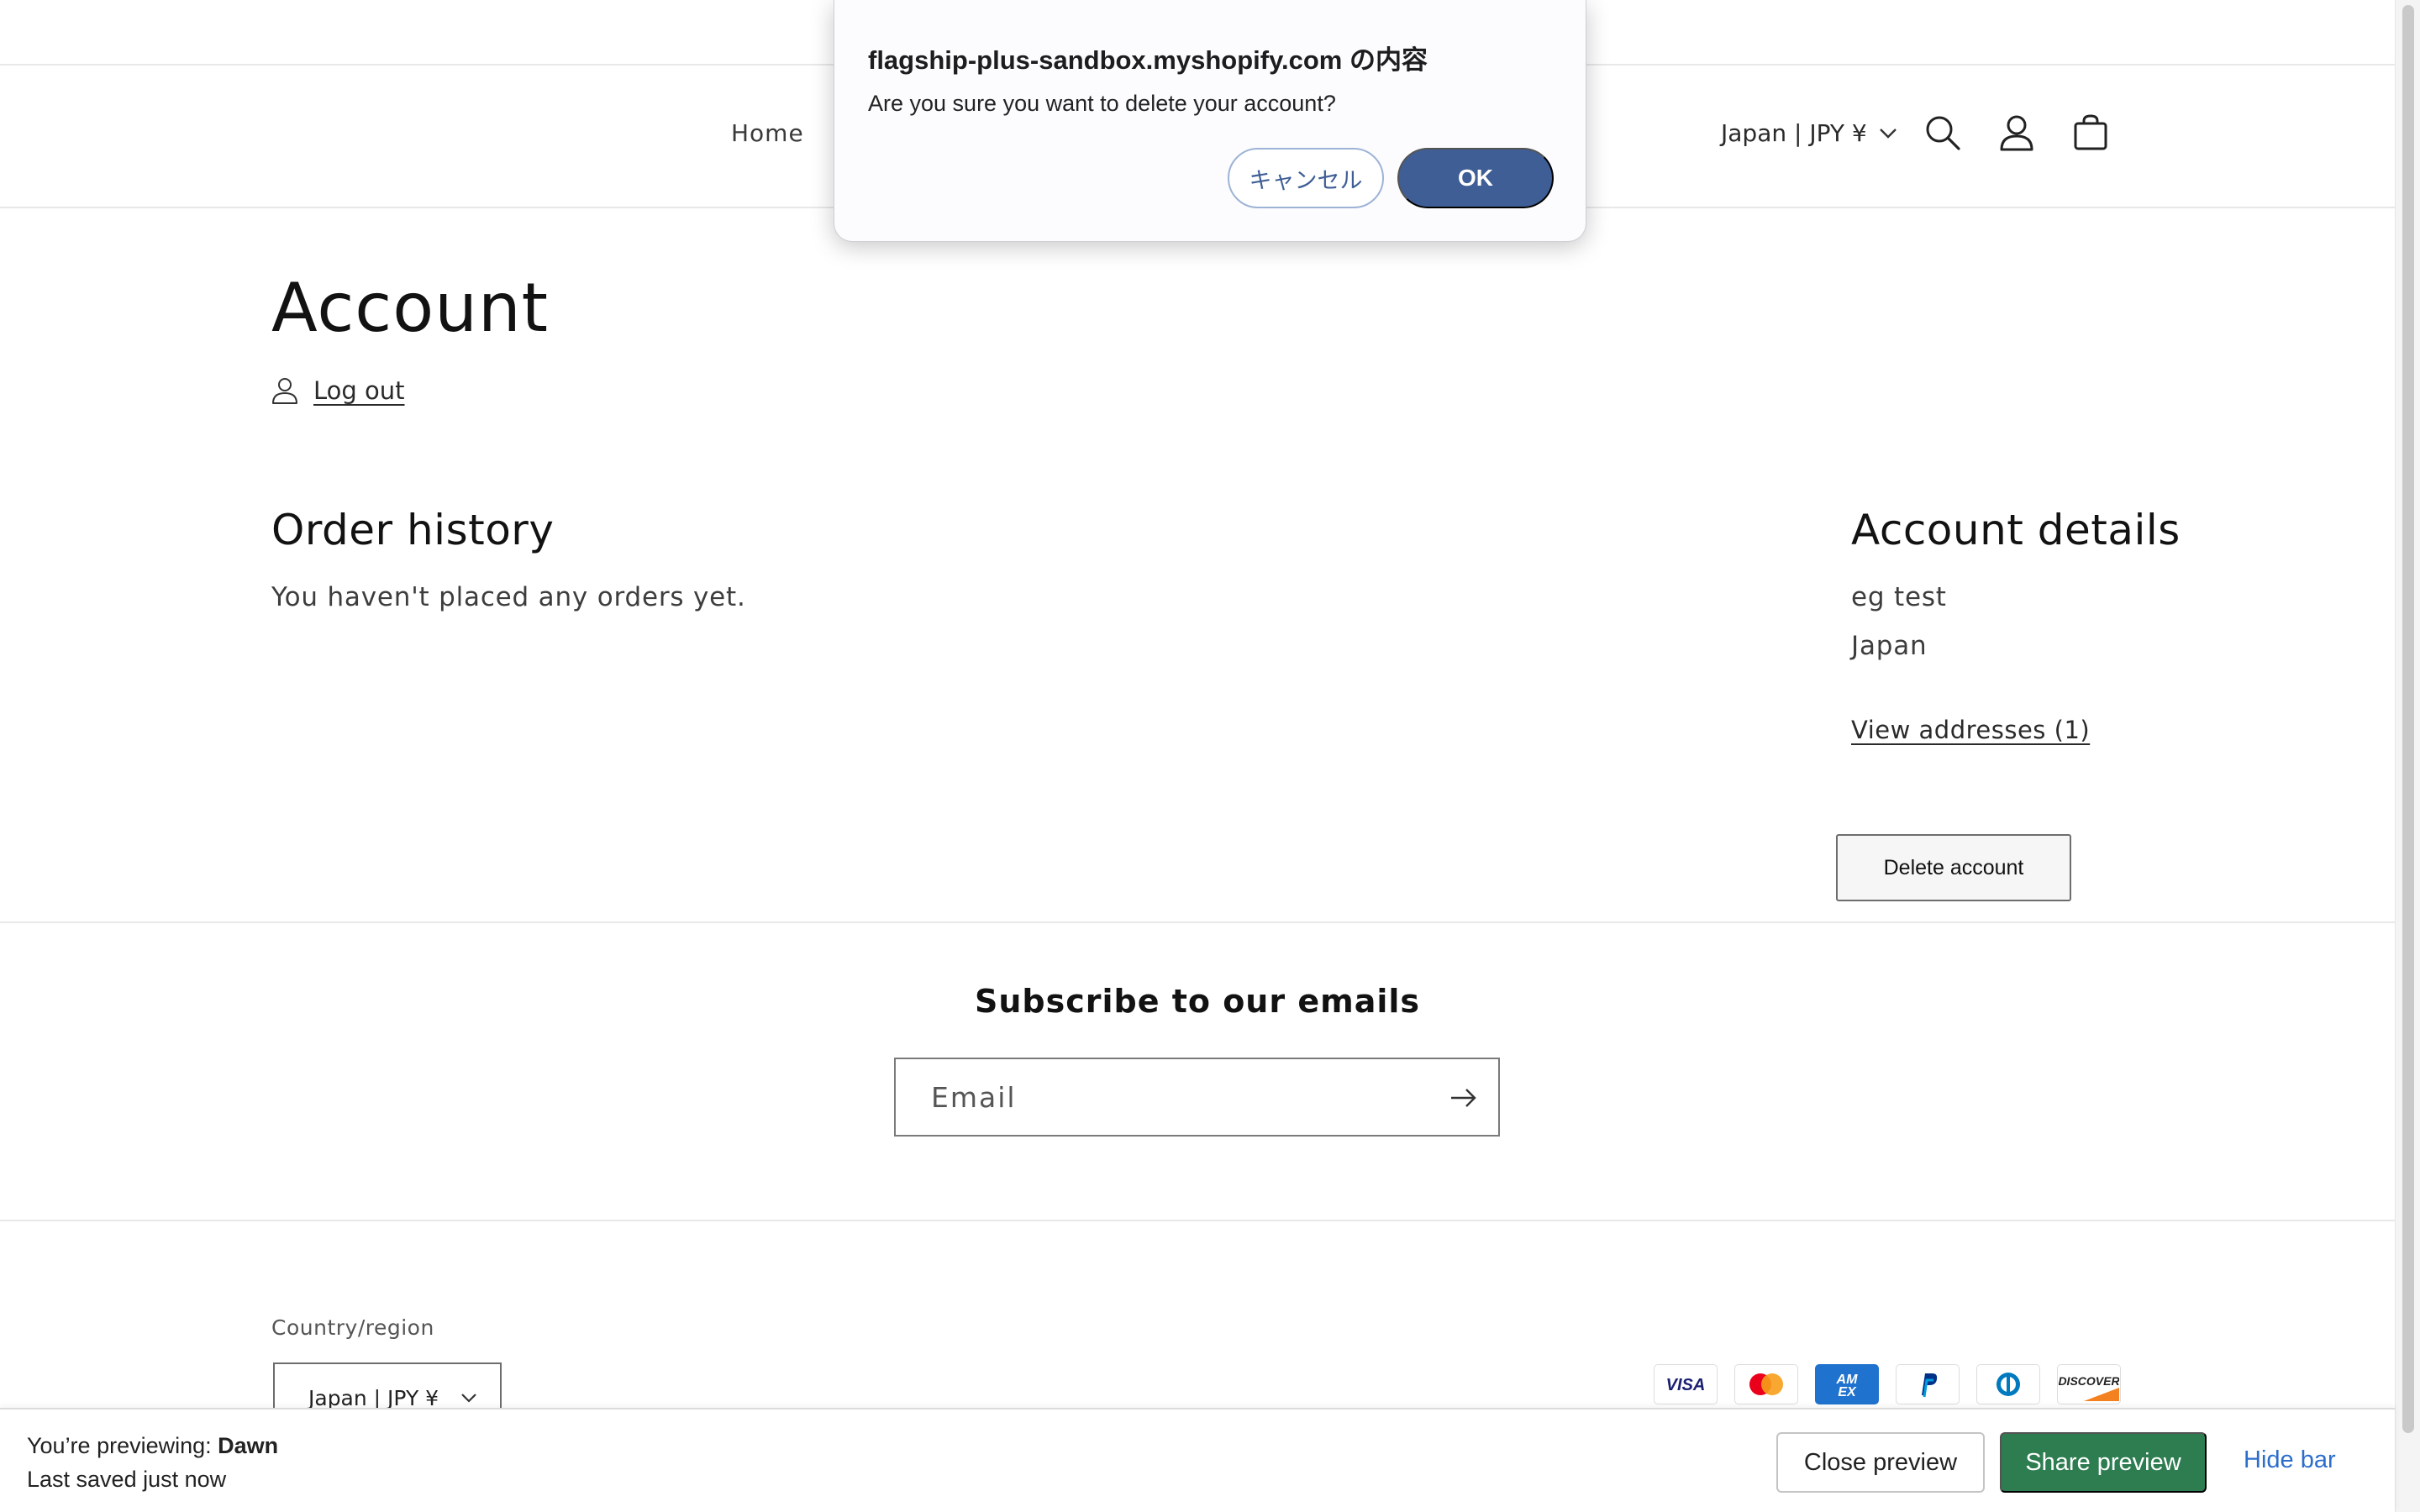  What do you see at coordinates (1794, 133) in the screenshot?
I see `locale-label: Japan | JPY ¥` at bounding box center [1794, 133].